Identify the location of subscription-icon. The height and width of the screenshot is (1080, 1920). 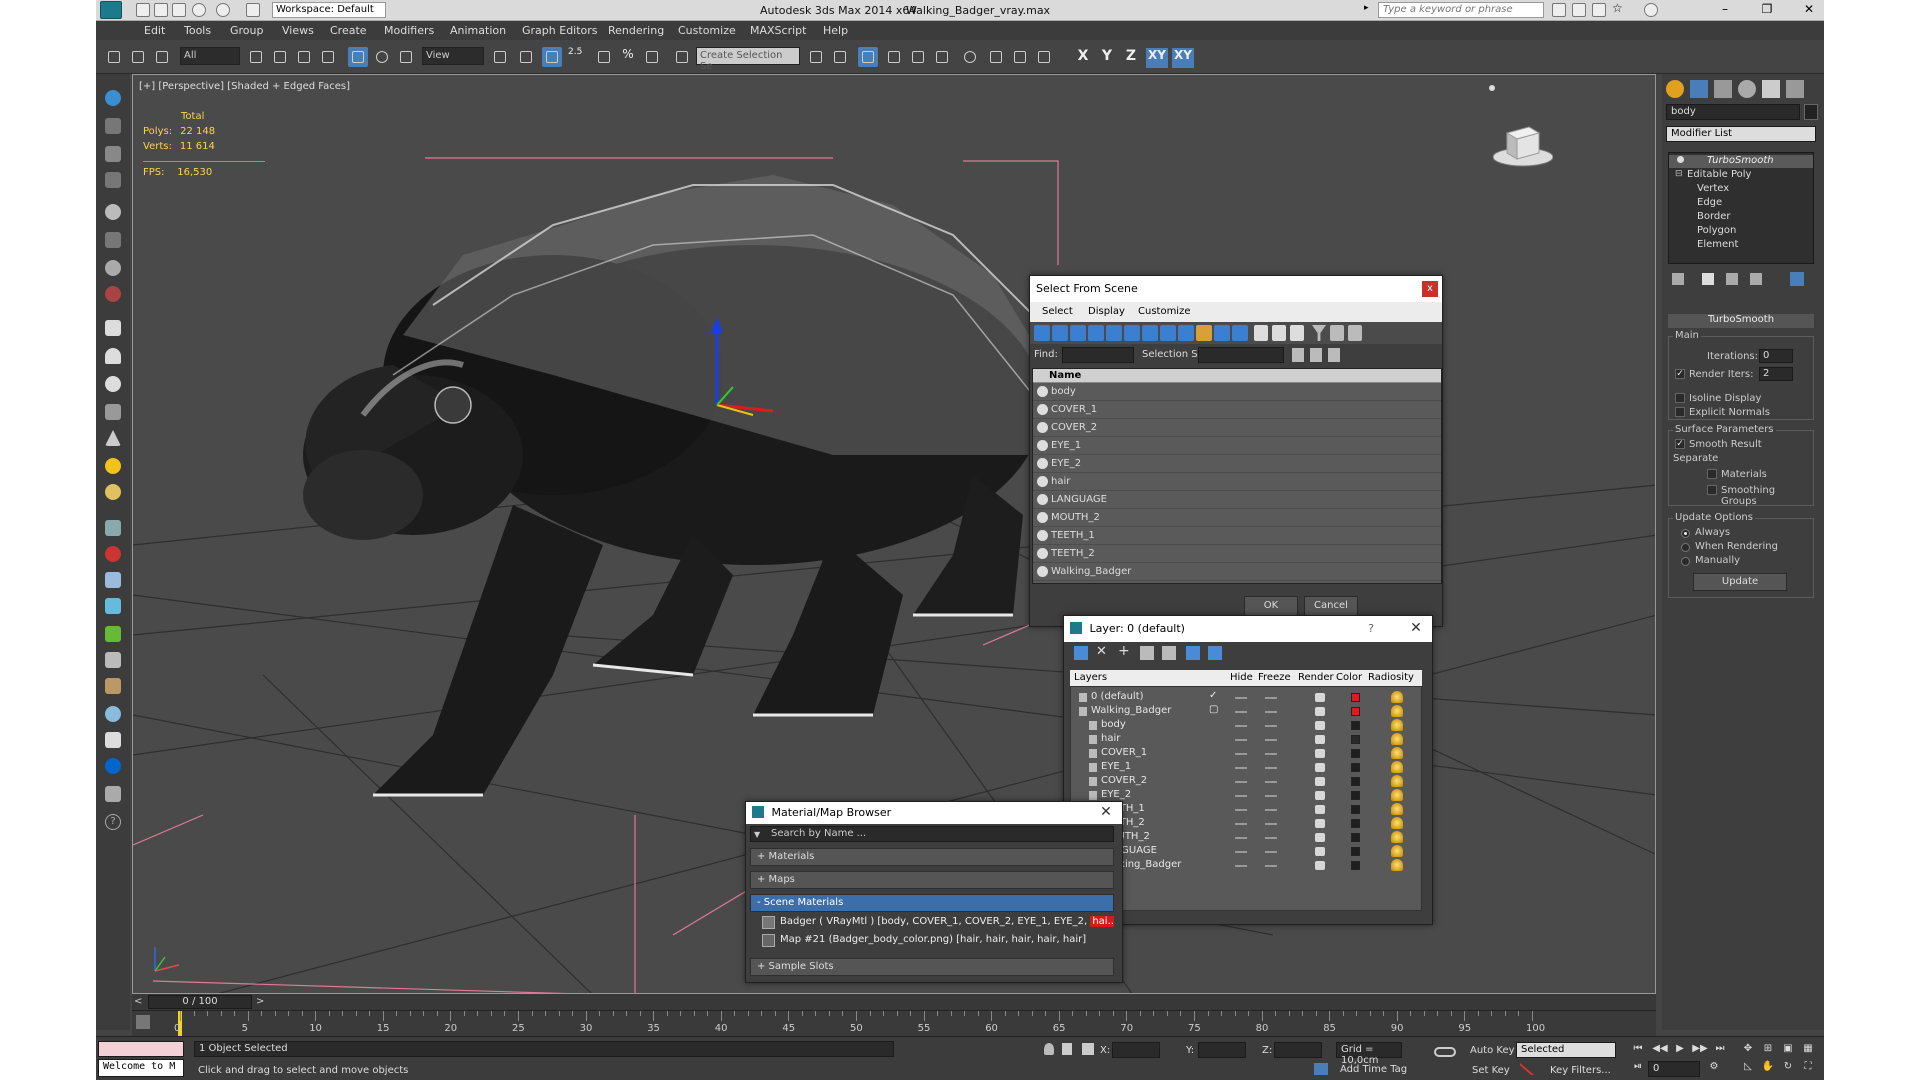
(1579, 10).